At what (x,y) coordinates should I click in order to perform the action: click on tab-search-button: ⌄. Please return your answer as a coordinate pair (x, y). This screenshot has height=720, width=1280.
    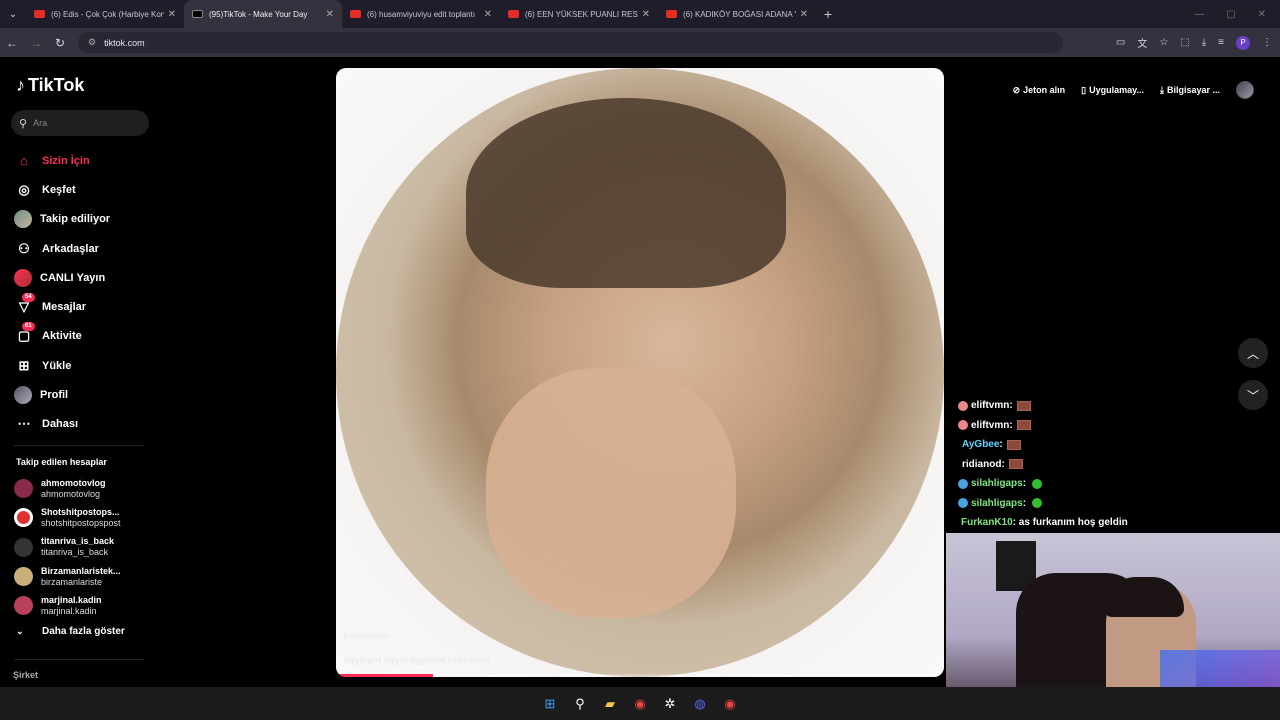
    Looking at the image, I should click on (13, 14).